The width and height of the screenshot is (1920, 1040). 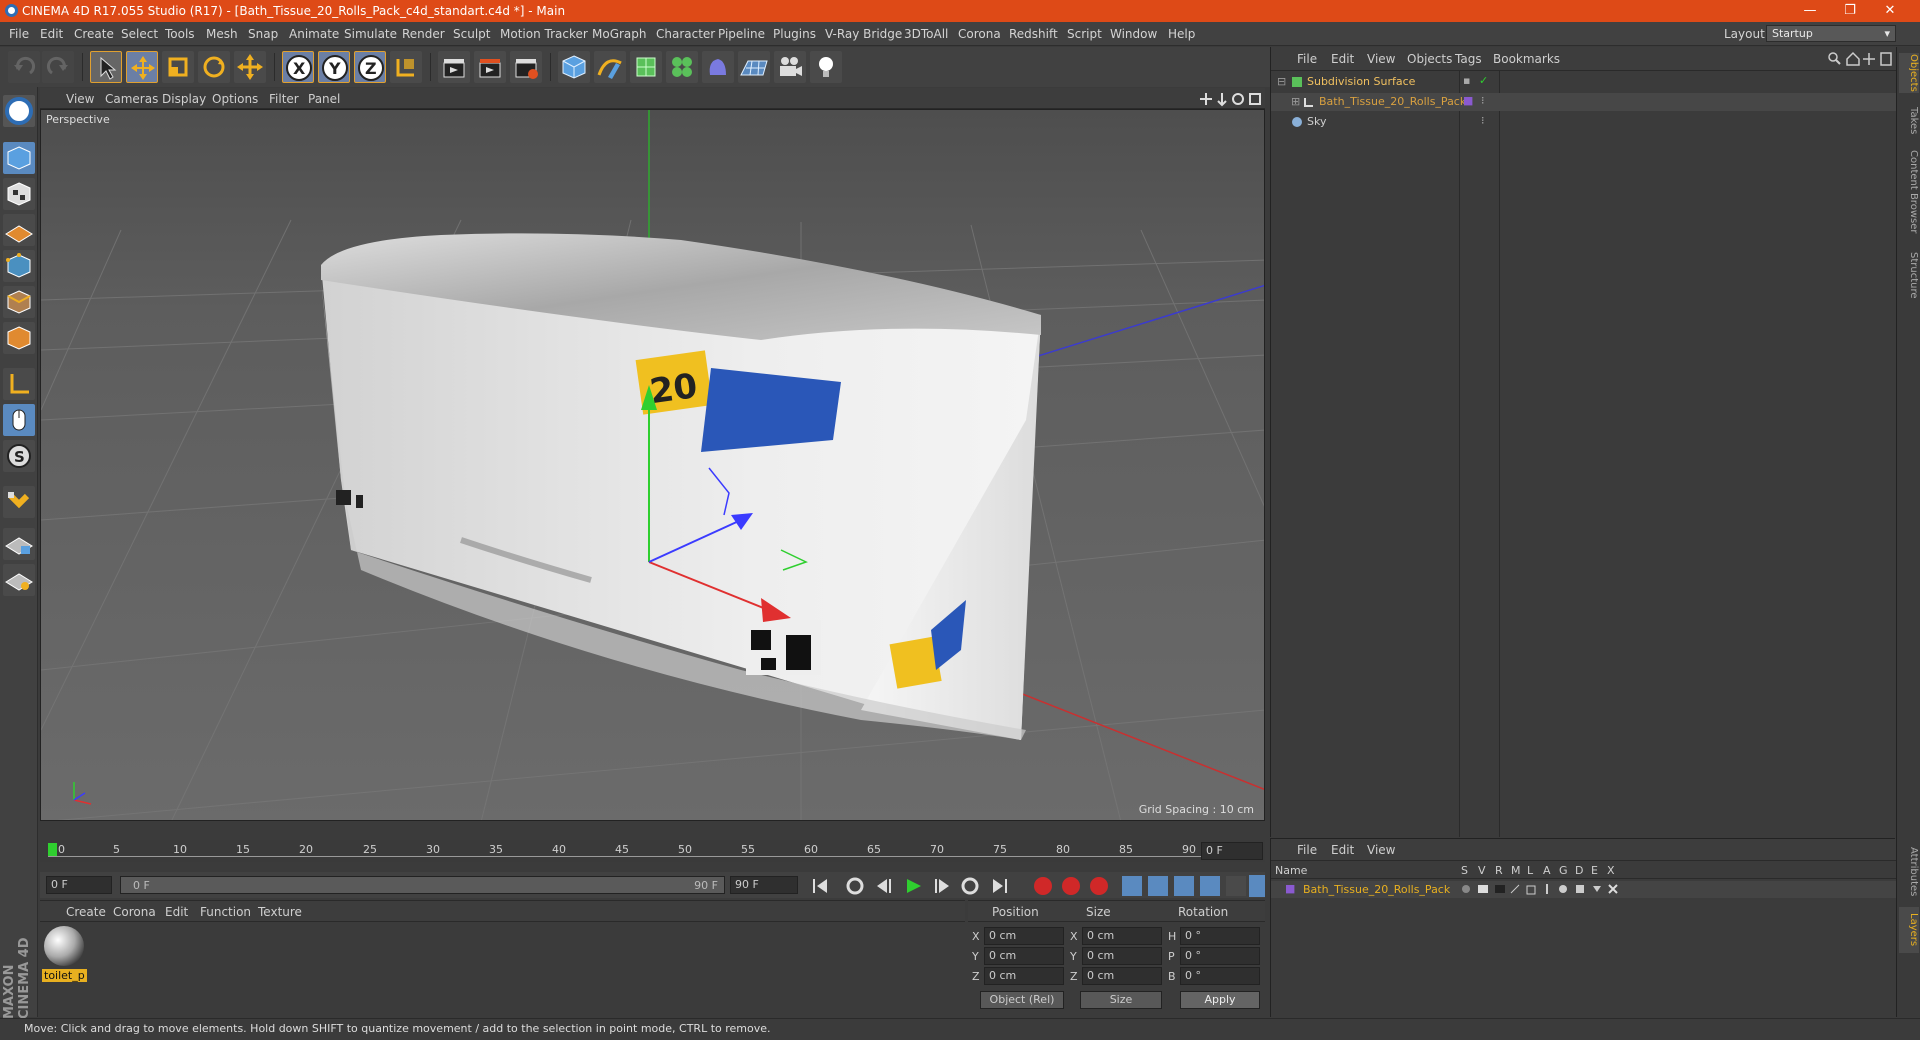 What do you see at coordinates (280, 912) in the screenshot?
I see `material-menu-texture: Texture` at bounding box center [280, 912].